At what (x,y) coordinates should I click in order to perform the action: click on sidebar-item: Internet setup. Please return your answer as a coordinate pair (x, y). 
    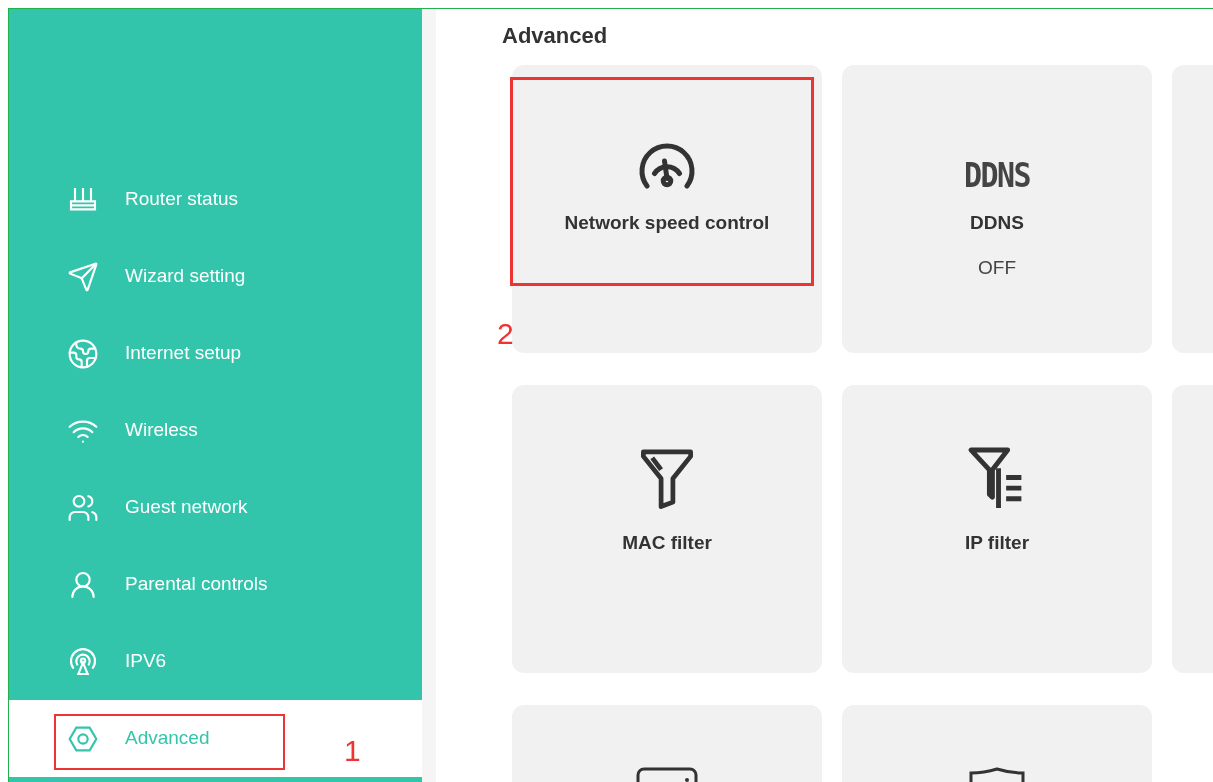
    Looking at the image, I should click on (215, 353).